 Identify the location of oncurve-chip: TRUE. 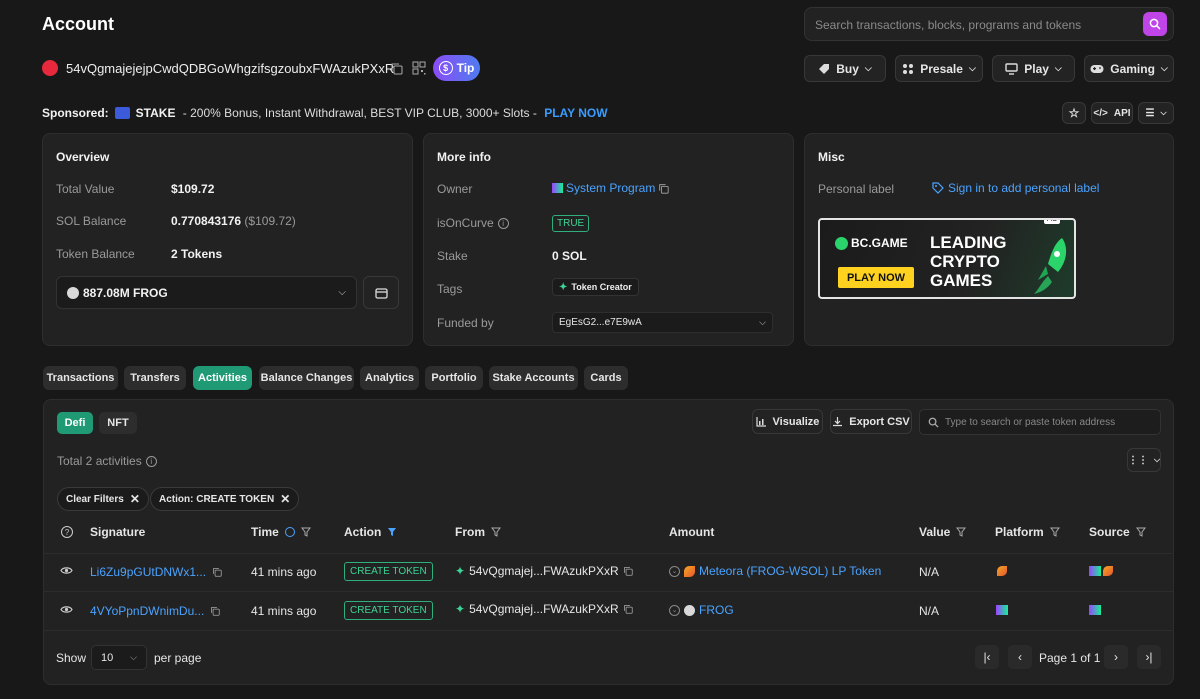
(571, 223).